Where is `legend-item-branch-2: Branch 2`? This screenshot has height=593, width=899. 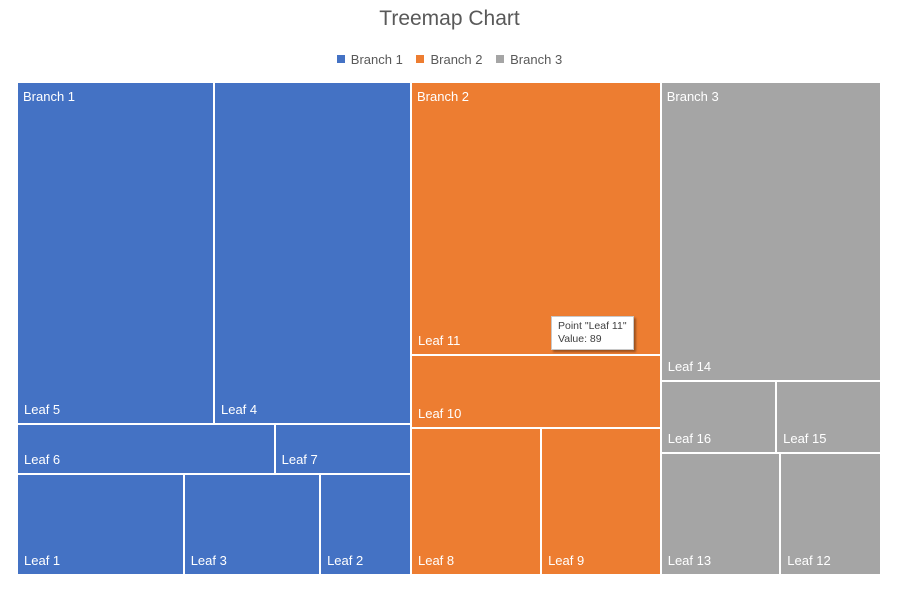 legend-item-branch-2: Branch 2 is located at coordinates (449, 59).